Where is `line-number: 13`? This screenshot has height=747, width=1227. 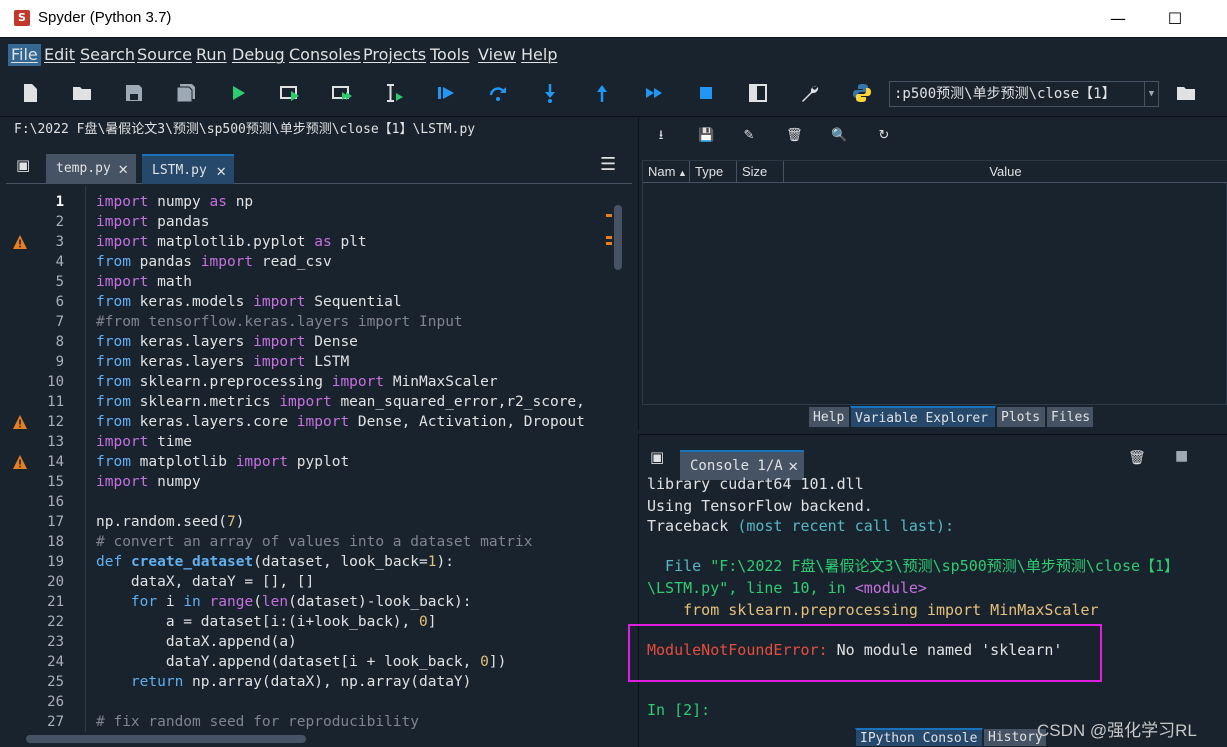 line-number: 13 is located at coordinates (55, 442).